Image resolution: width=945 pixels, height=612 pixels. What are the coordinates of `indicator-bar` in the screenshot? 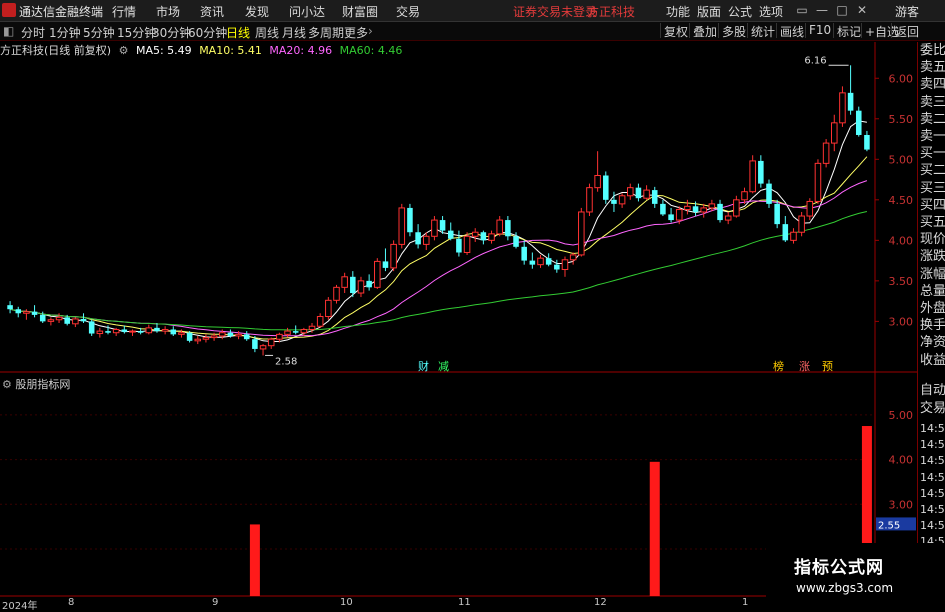 It's located at (654, 528).